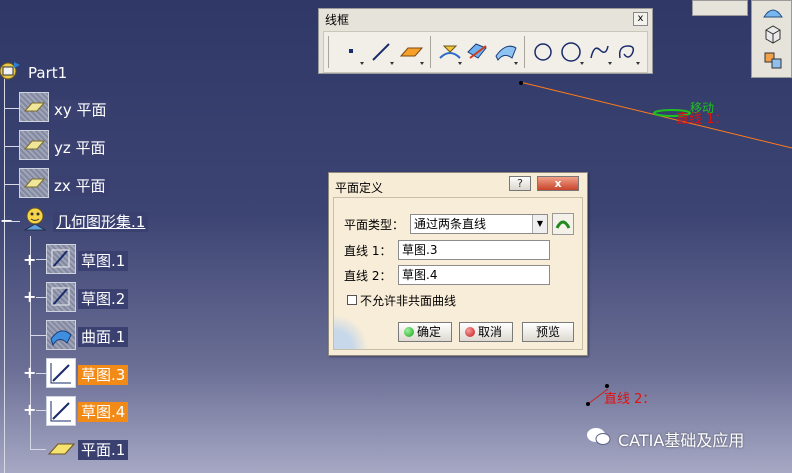 The image size is (792, 473). I want to click on line2-tag: 直线 2：, so click(630, 399).